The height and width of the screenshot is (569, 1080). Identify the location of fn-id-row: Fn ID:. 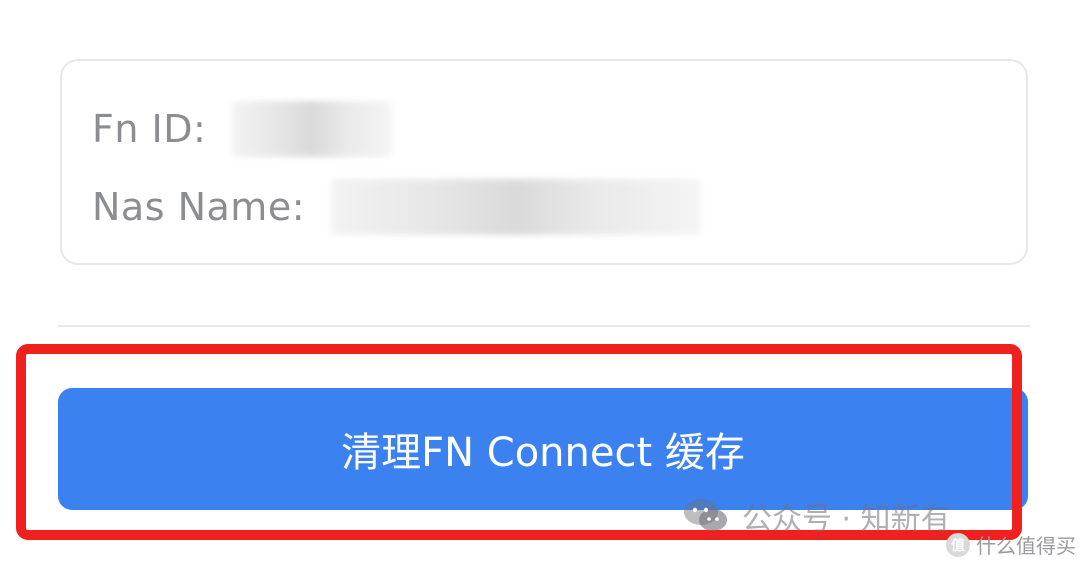
(242, 129).